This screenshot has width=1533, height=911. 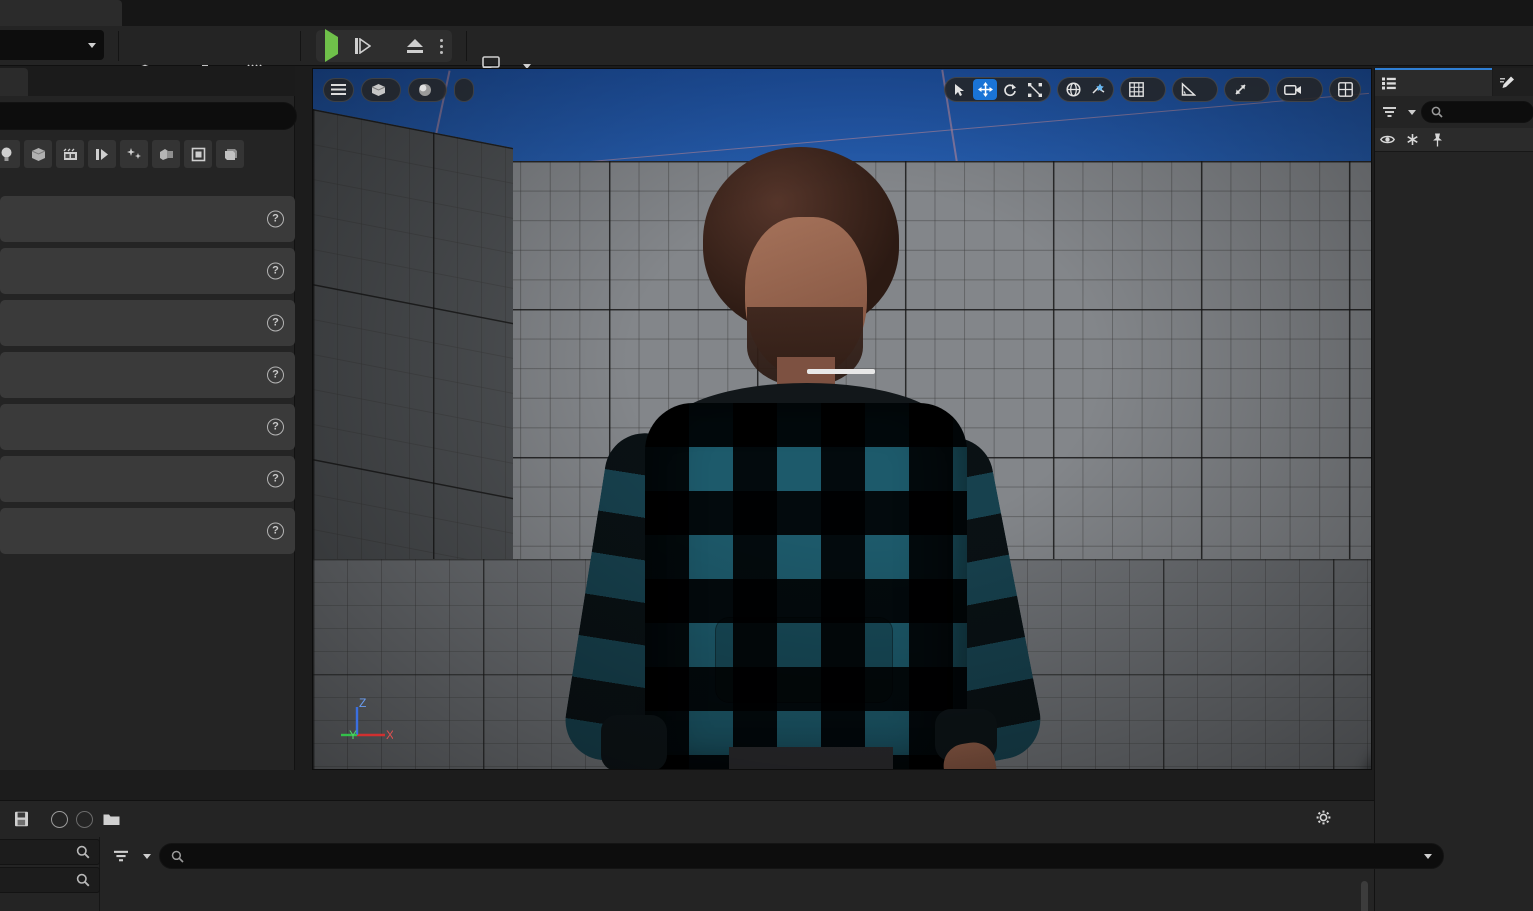 I want to click on content-browser-sources-panel, so click(x=50, y=874).